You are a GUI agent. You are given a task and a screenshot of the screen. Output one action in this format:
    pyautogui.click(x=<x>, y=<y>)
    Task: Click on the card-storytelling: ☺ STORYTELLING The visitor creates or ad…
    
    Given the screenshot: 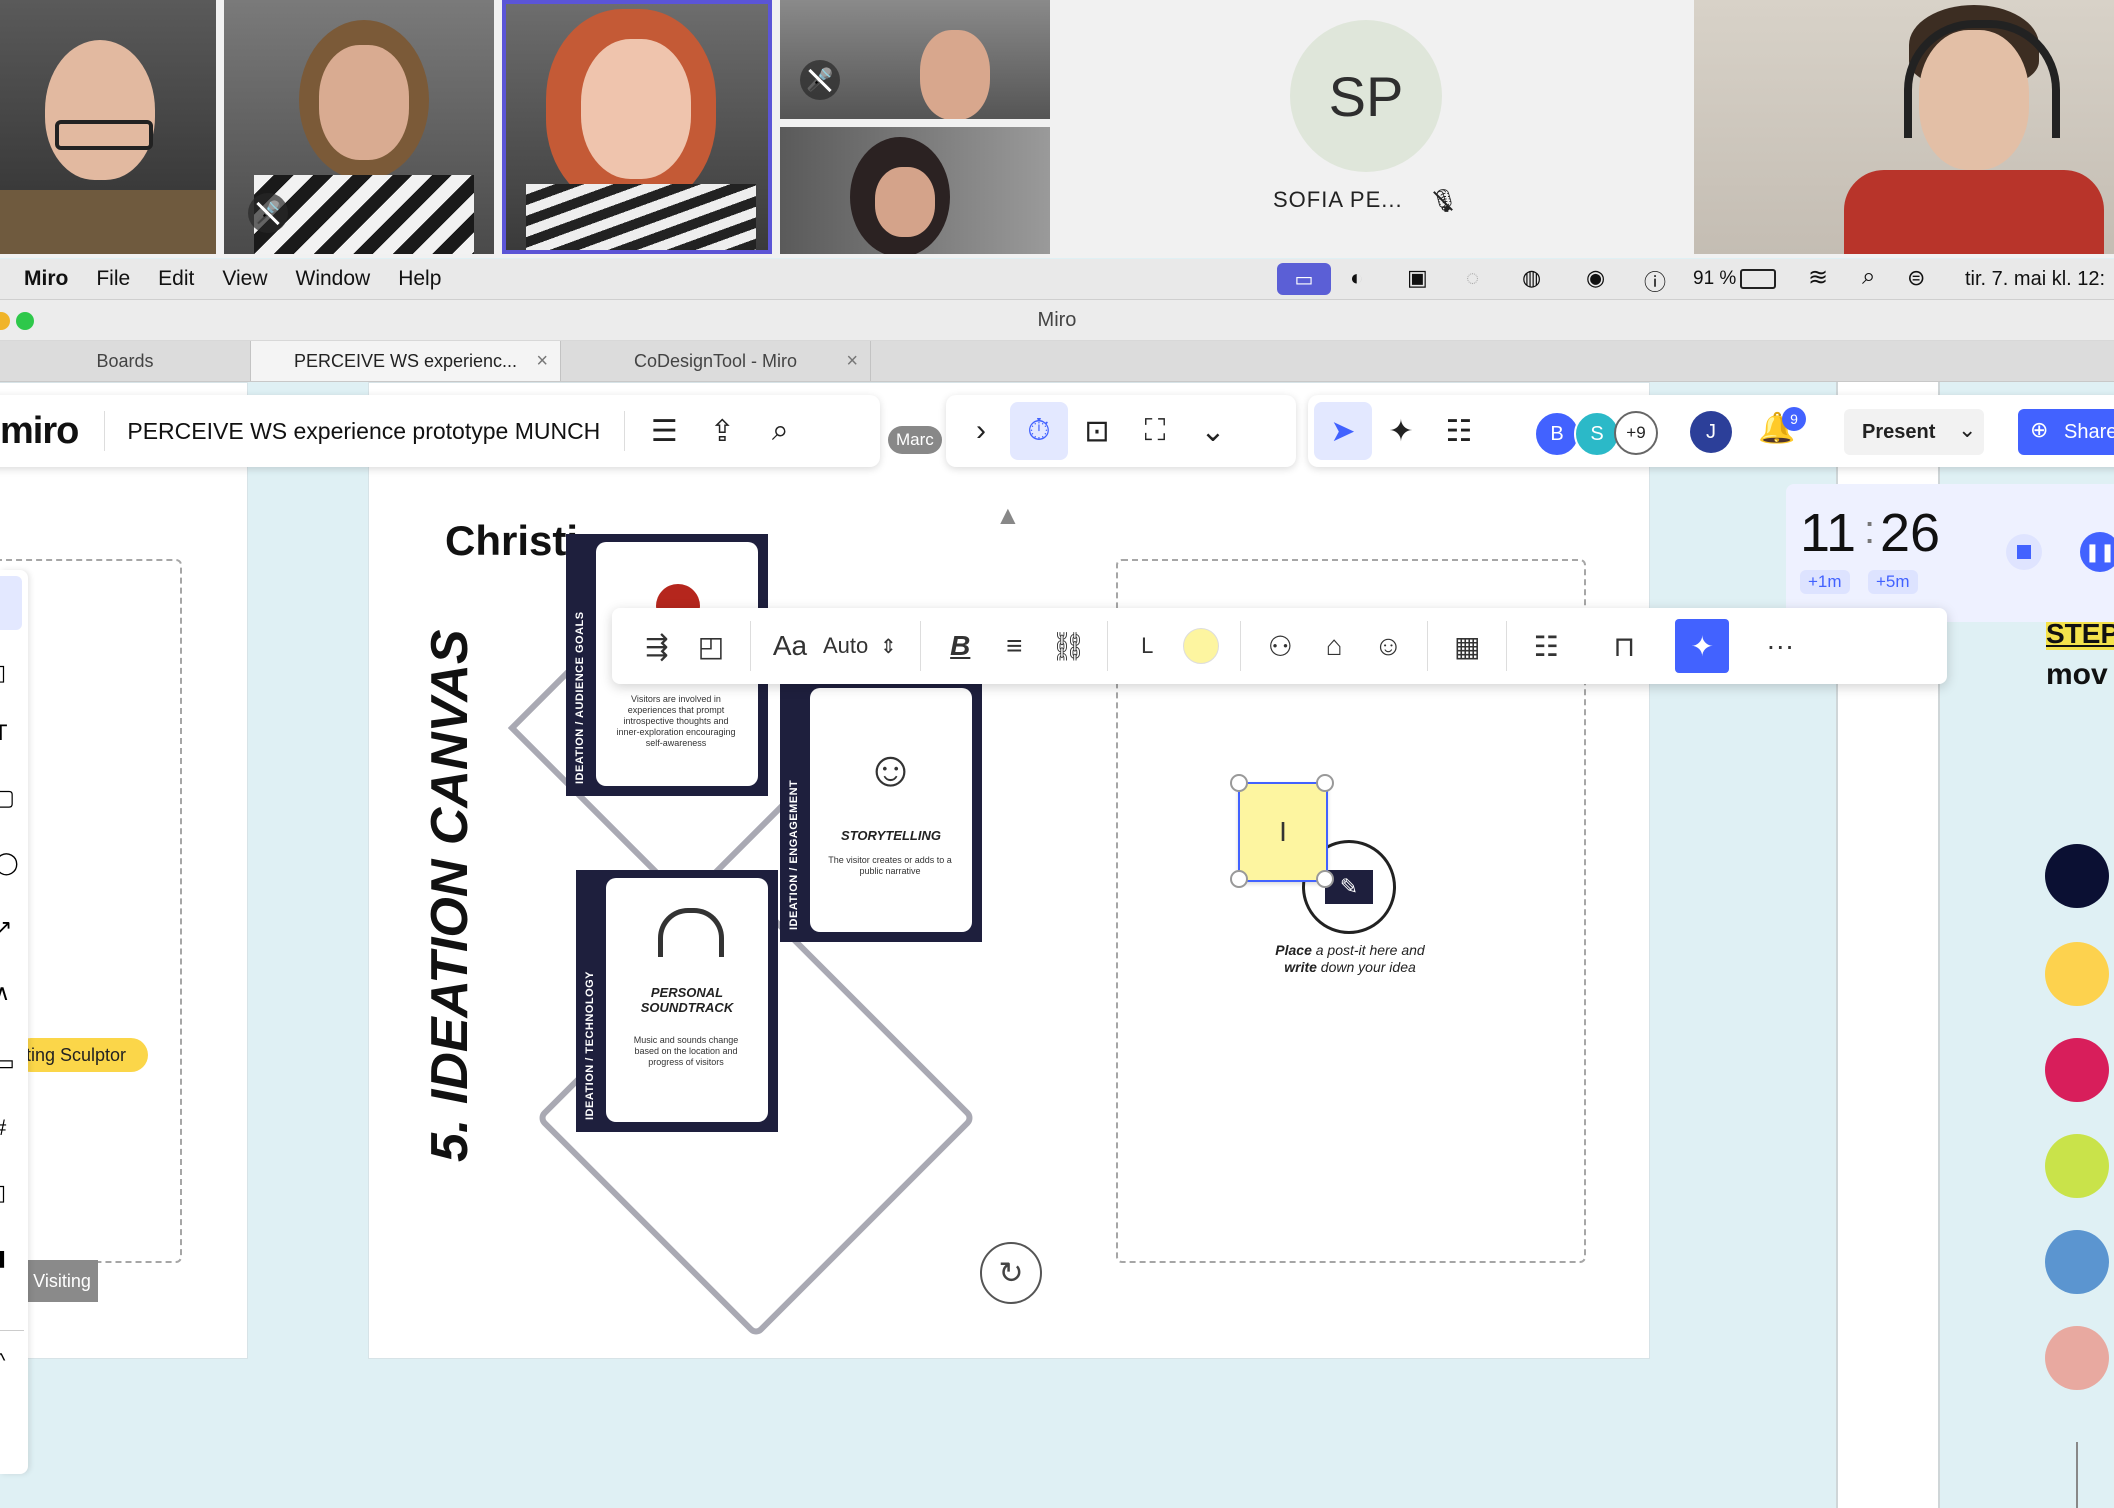 What is the action you would take?
    pyautogui.click(x=881, y=811)
    